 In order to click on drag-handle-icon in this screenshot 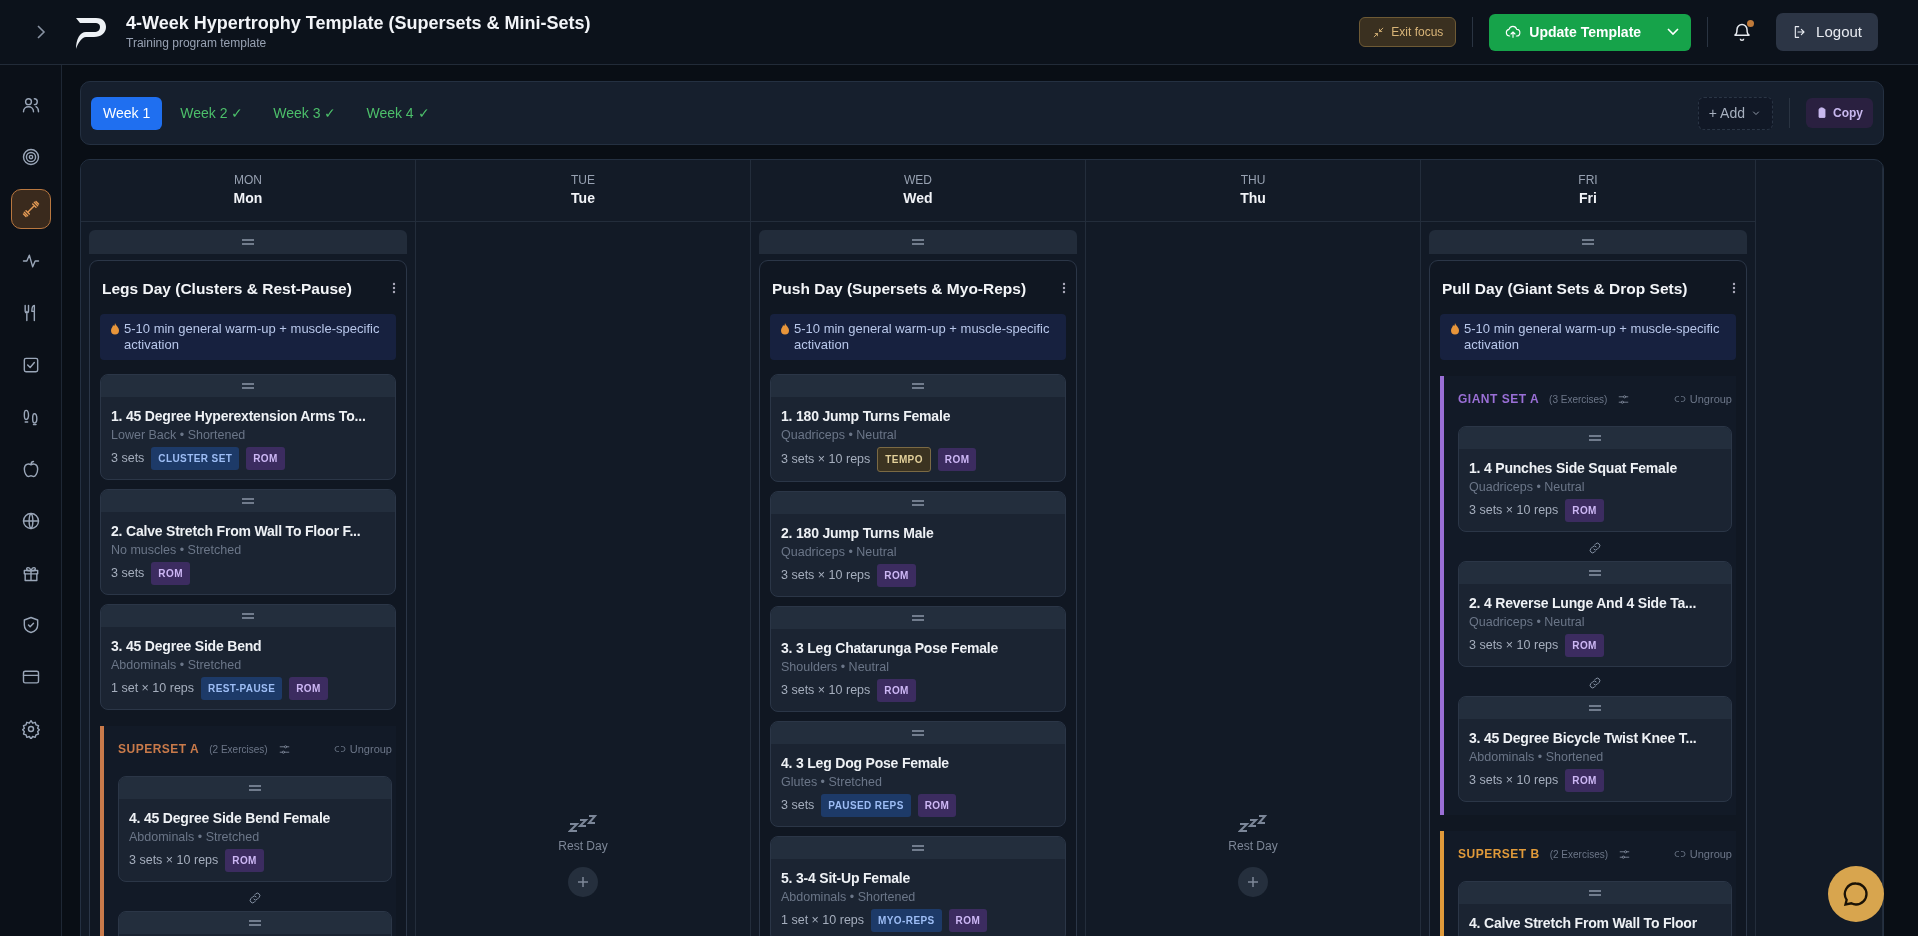, I will do `click(255, 923)`.